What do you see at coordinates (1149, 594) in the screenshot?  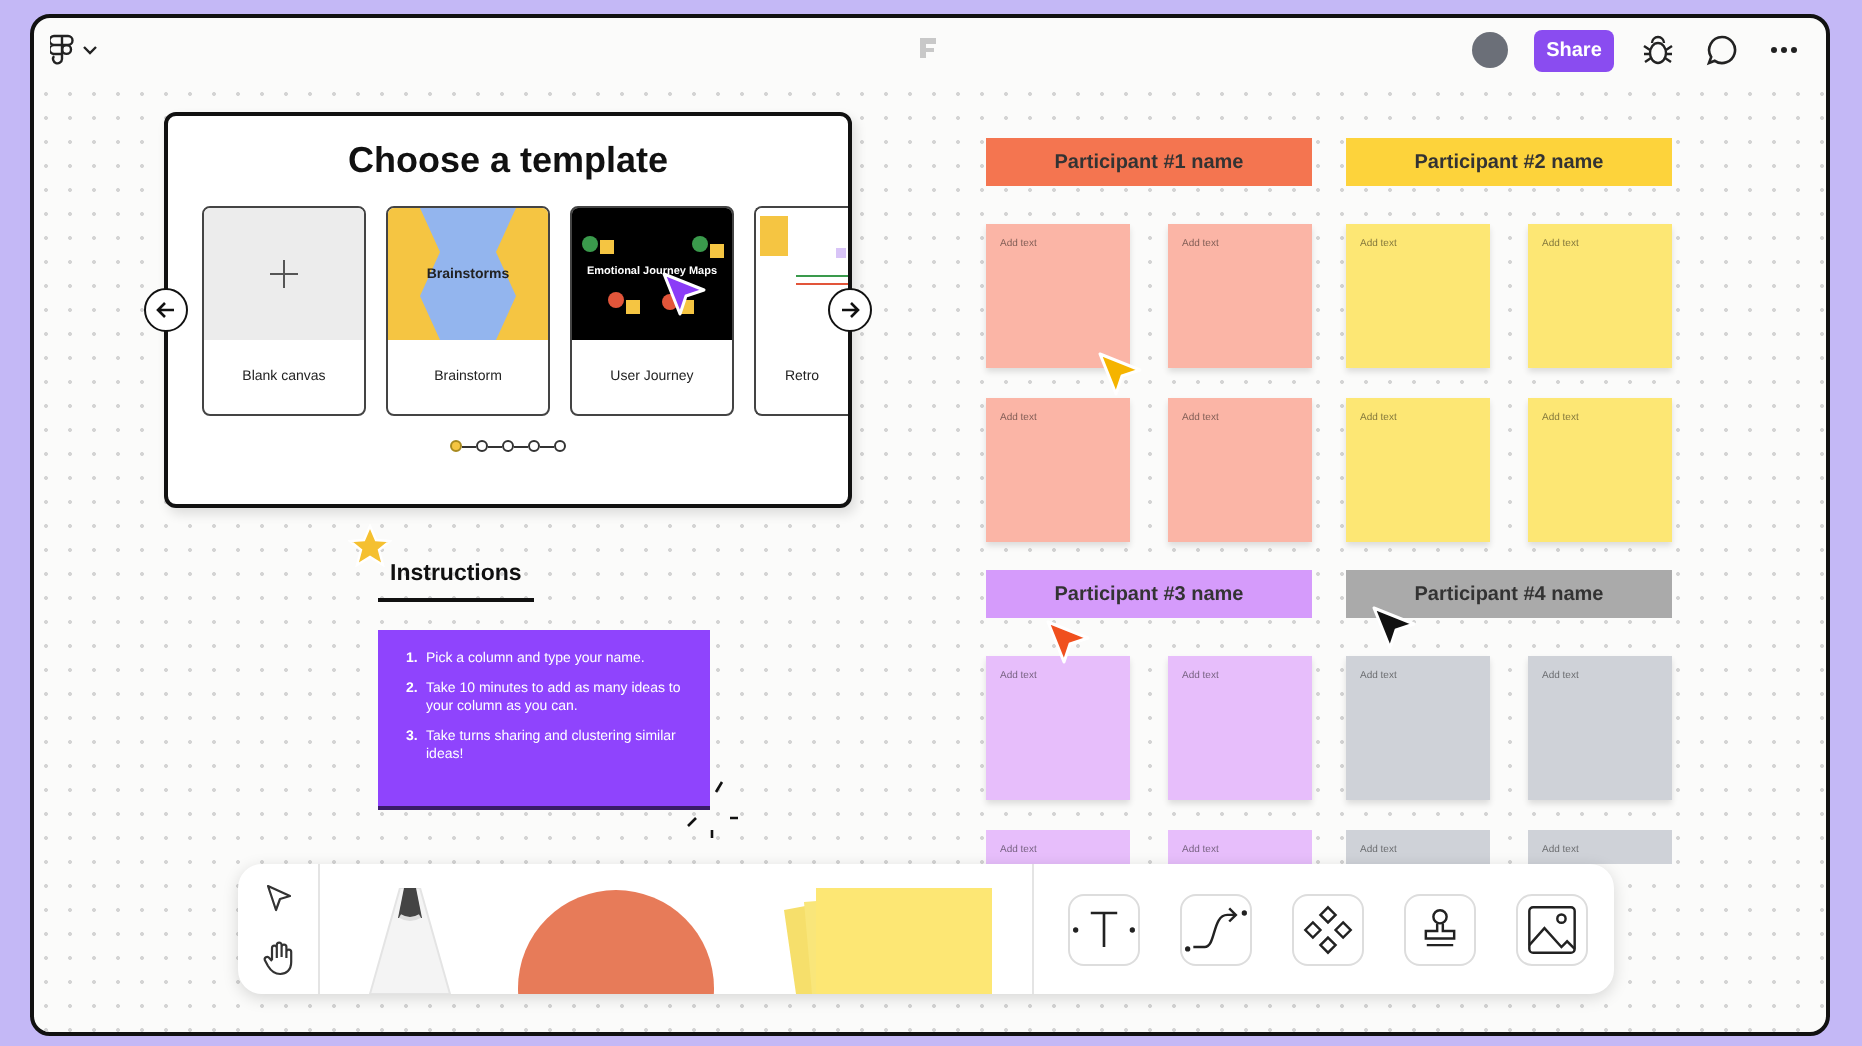 I see `participant-header: Participant #3 name` at bounding box center [1149, 594].